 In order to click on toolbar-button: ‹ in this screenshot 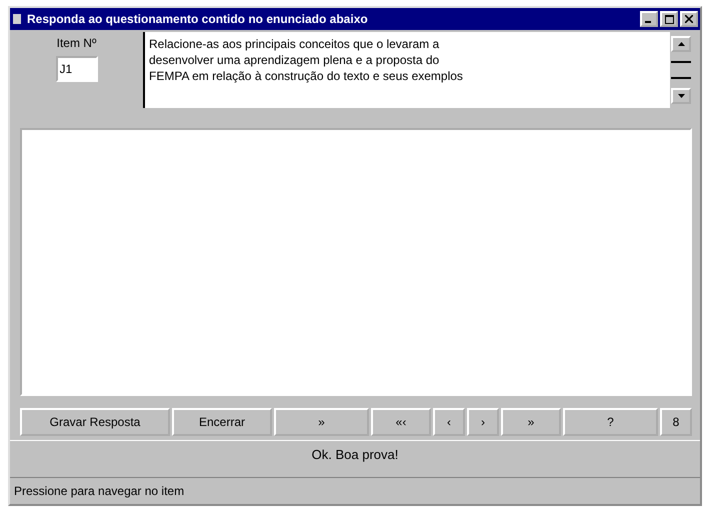, I will do `click(449, 422)`.